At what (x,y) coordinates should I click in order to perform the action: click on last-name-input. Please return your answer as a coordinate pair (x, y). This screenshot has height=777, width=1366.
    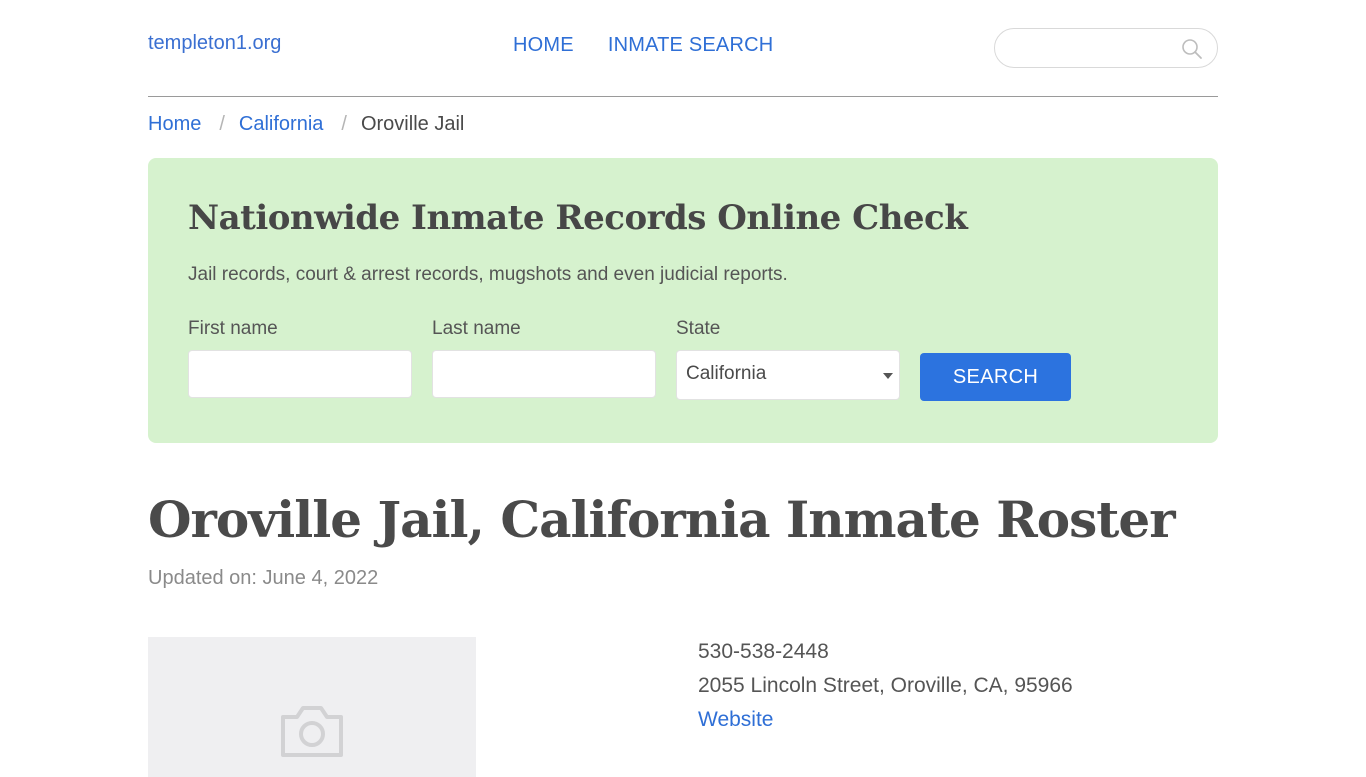
    Looking at the image, I should click on (544, 374).